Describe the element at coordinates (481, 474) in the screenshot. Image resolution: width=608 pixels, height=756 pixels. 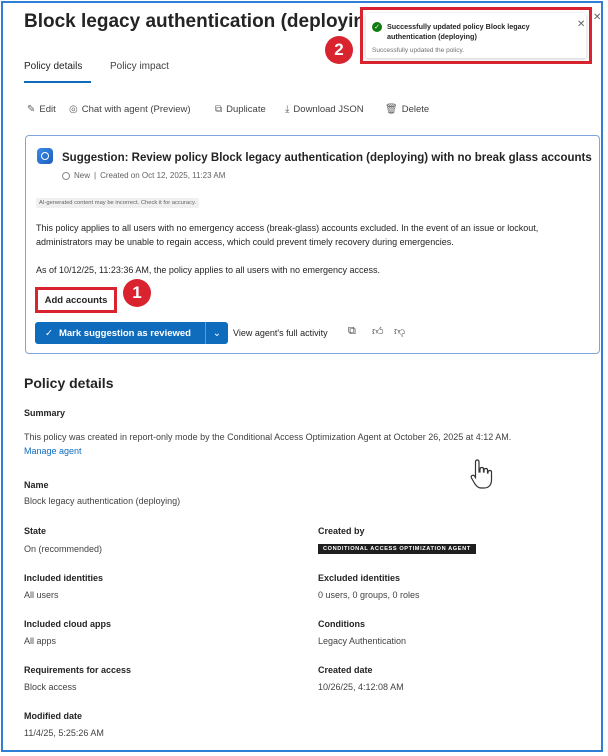
I see `hand-cursor-icon` at that location.